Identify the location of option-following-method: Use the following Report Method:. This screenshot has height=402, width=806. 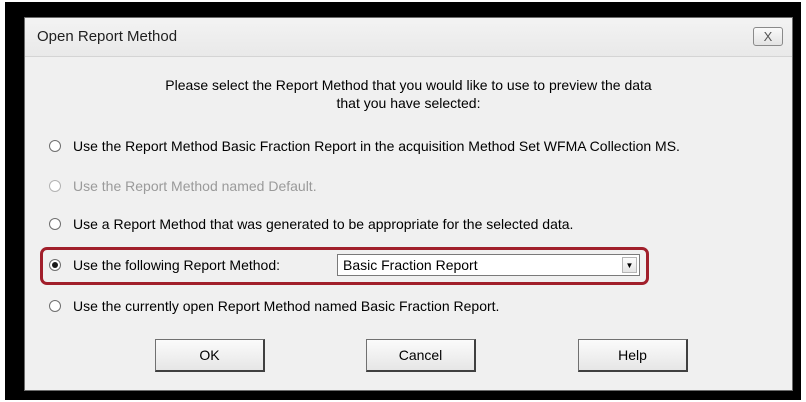
(164, 265).